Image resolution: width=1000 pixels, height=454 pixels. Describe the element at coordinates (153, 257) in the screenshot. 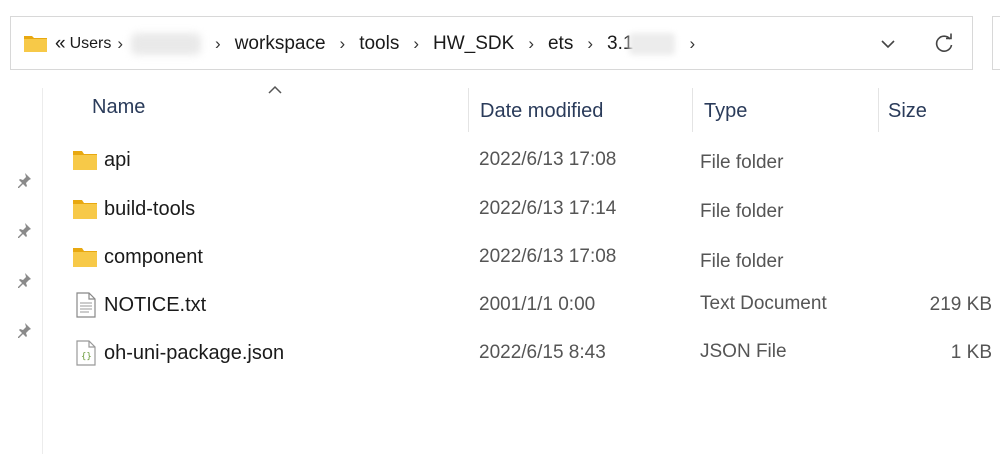

I see `file-name: component` at that location.